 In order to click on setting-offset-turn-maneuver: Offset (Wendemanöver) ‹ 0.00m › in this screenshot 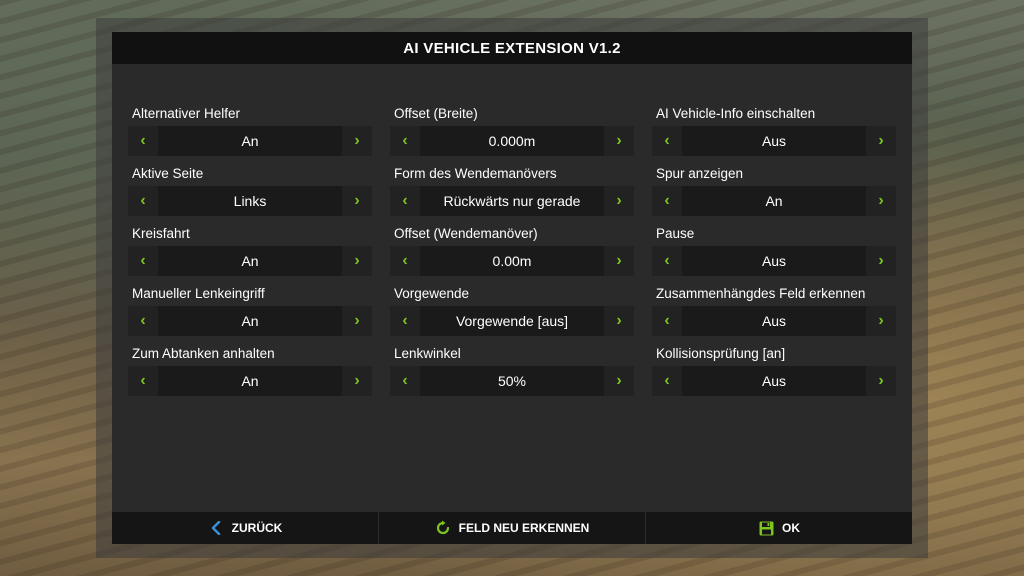, I will do `click(512, 254)`.